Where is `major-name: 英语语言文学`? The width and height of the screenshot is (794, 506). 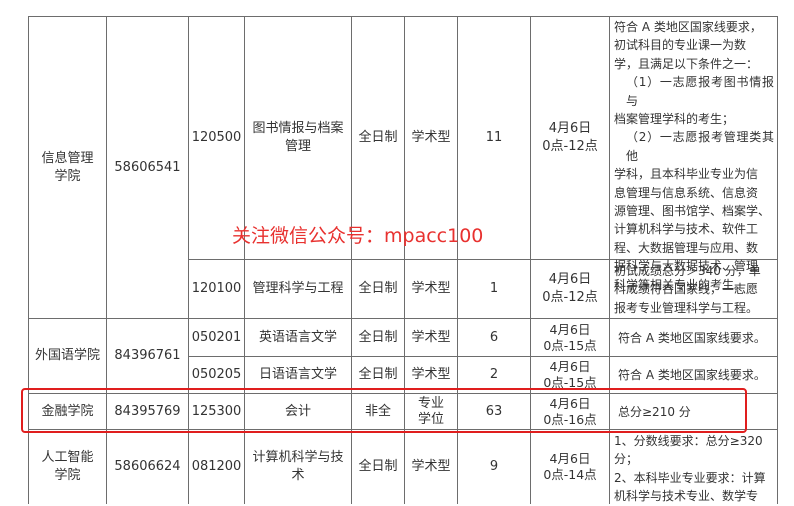
major-name: 英语语言文学 is located at coordinates (297, 337).